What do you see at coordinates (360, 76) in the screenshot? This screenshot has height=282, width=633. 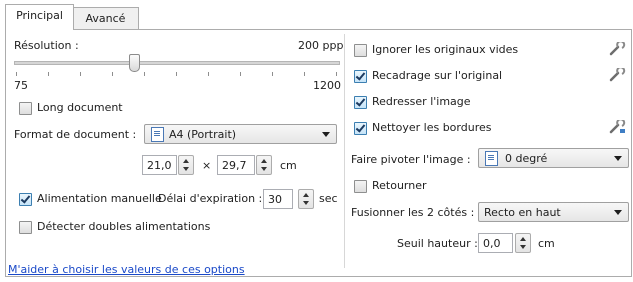 I see `crop-original-checkbox` at bounding box center [360, 76].